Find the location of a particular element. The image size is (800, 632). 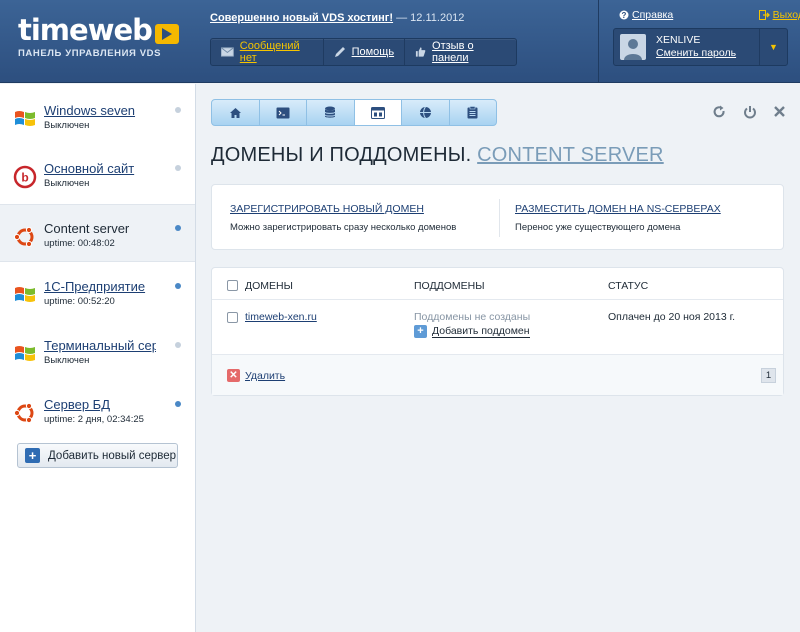

server-item-terminal: Терминальный сервер Выключен is located at coordinates (97, 351).